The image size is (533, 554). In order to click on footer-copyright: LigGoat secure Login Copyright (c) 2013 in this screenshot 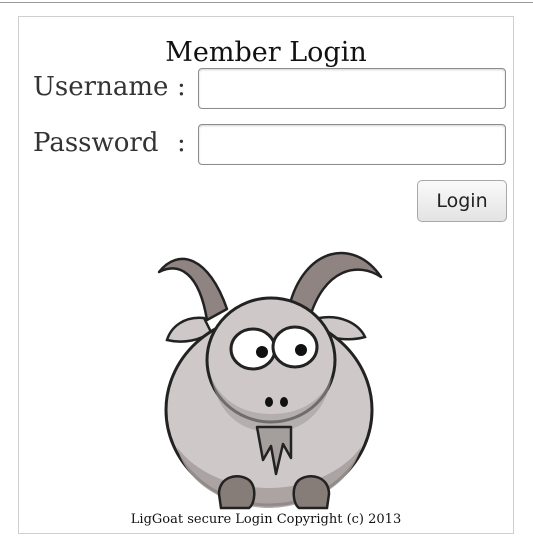, I will do `click(266, 519)`.